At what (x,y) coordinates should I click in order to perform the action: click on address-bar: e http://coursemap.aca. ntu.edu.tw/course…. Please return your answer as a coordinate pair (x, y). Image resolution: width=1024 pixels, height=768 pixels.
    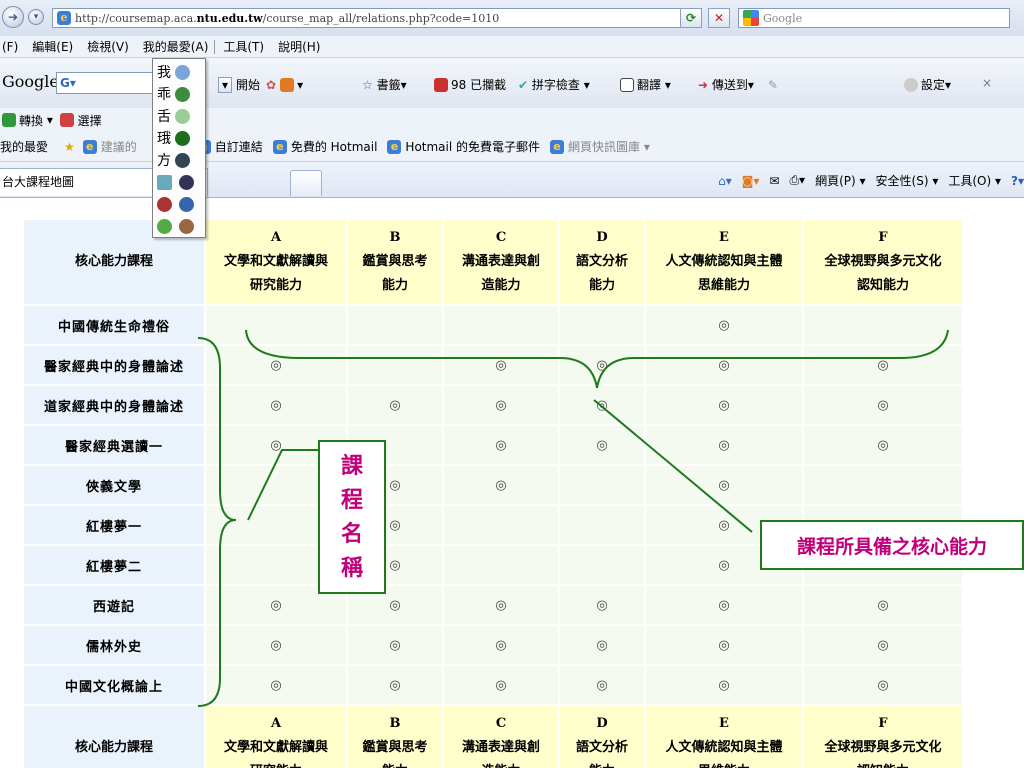
    Looking at the image, I should click on (377, 18).